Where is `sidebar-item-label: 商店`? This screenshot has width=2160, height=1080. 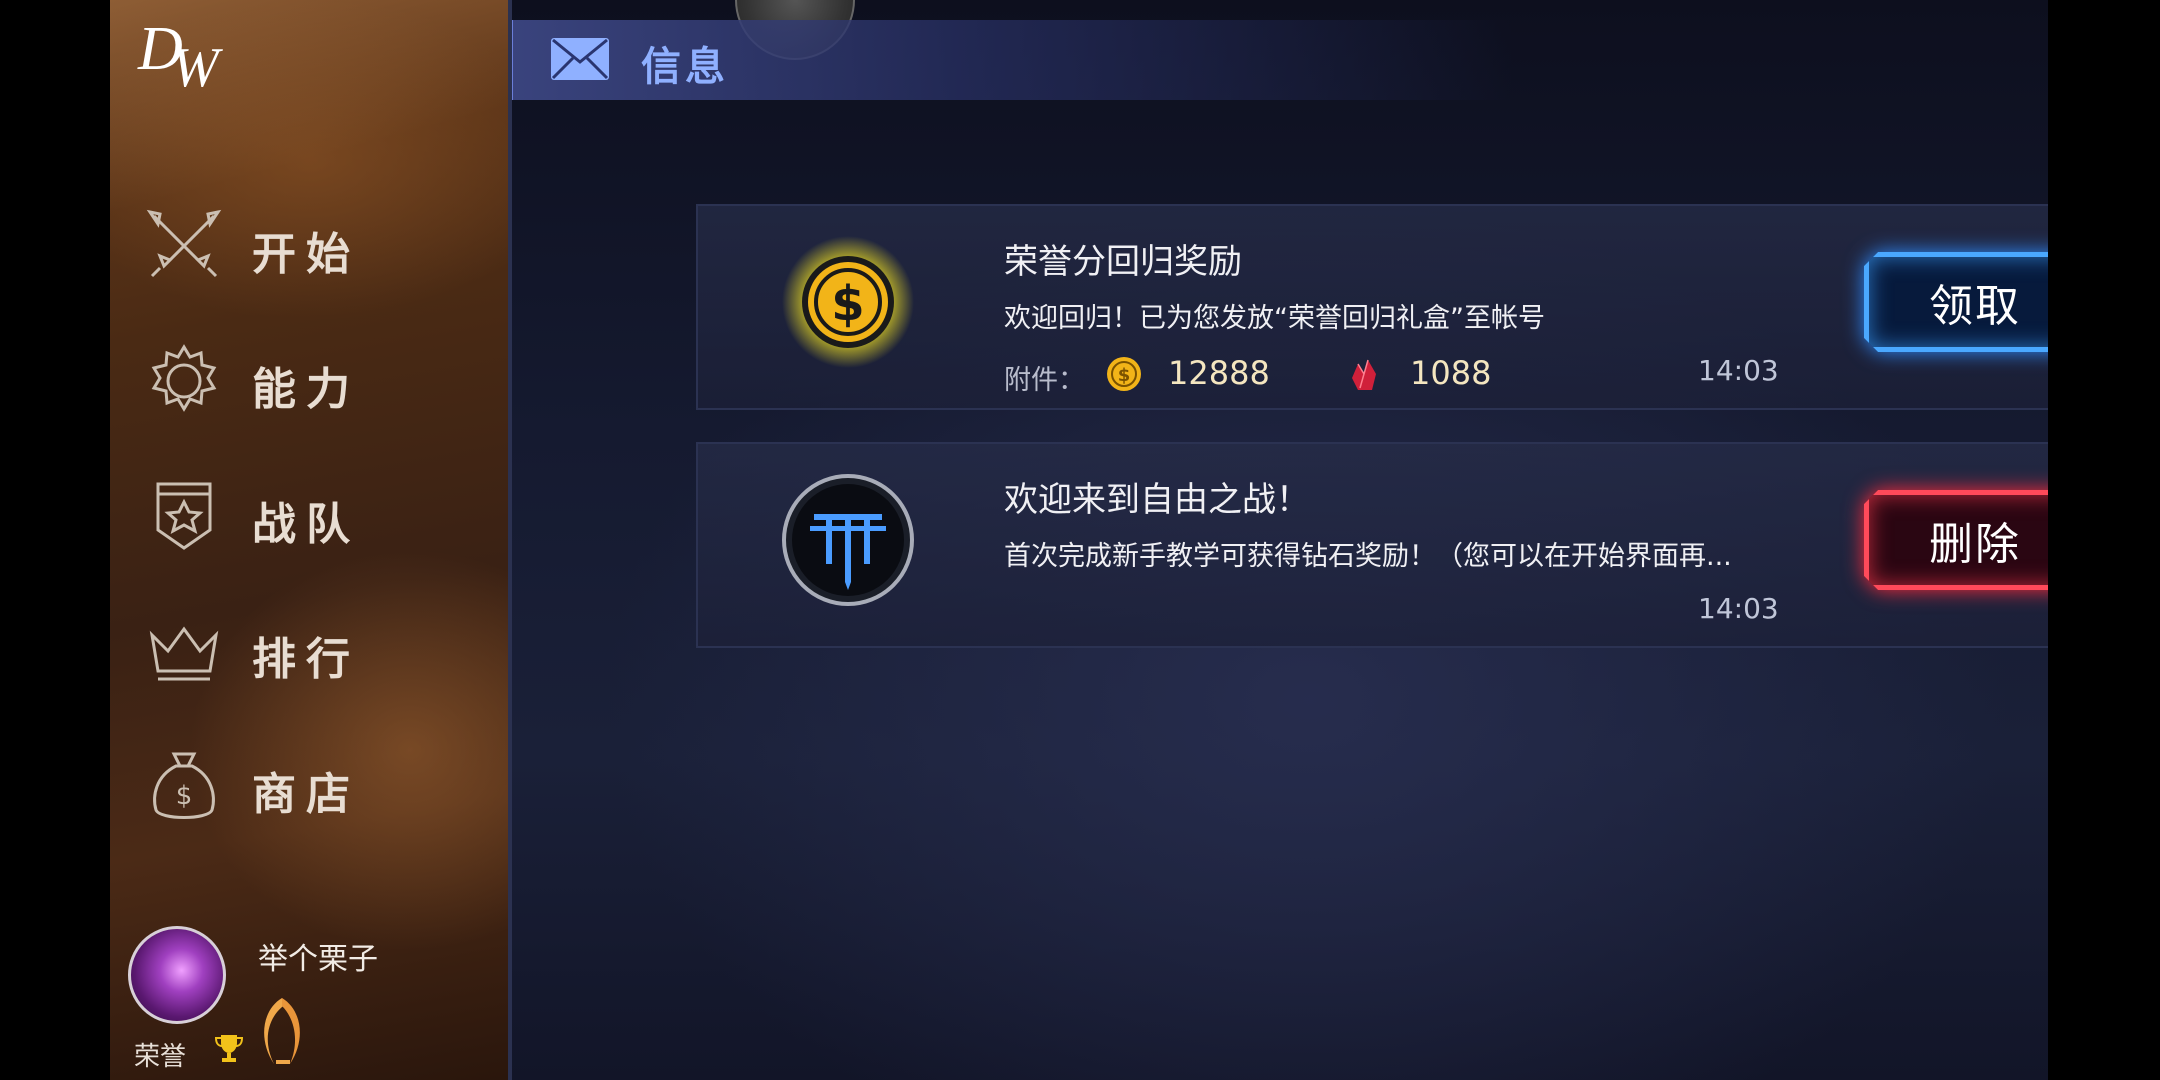 sidebar-item-label: 商店 is located at coordinates (306, 794).